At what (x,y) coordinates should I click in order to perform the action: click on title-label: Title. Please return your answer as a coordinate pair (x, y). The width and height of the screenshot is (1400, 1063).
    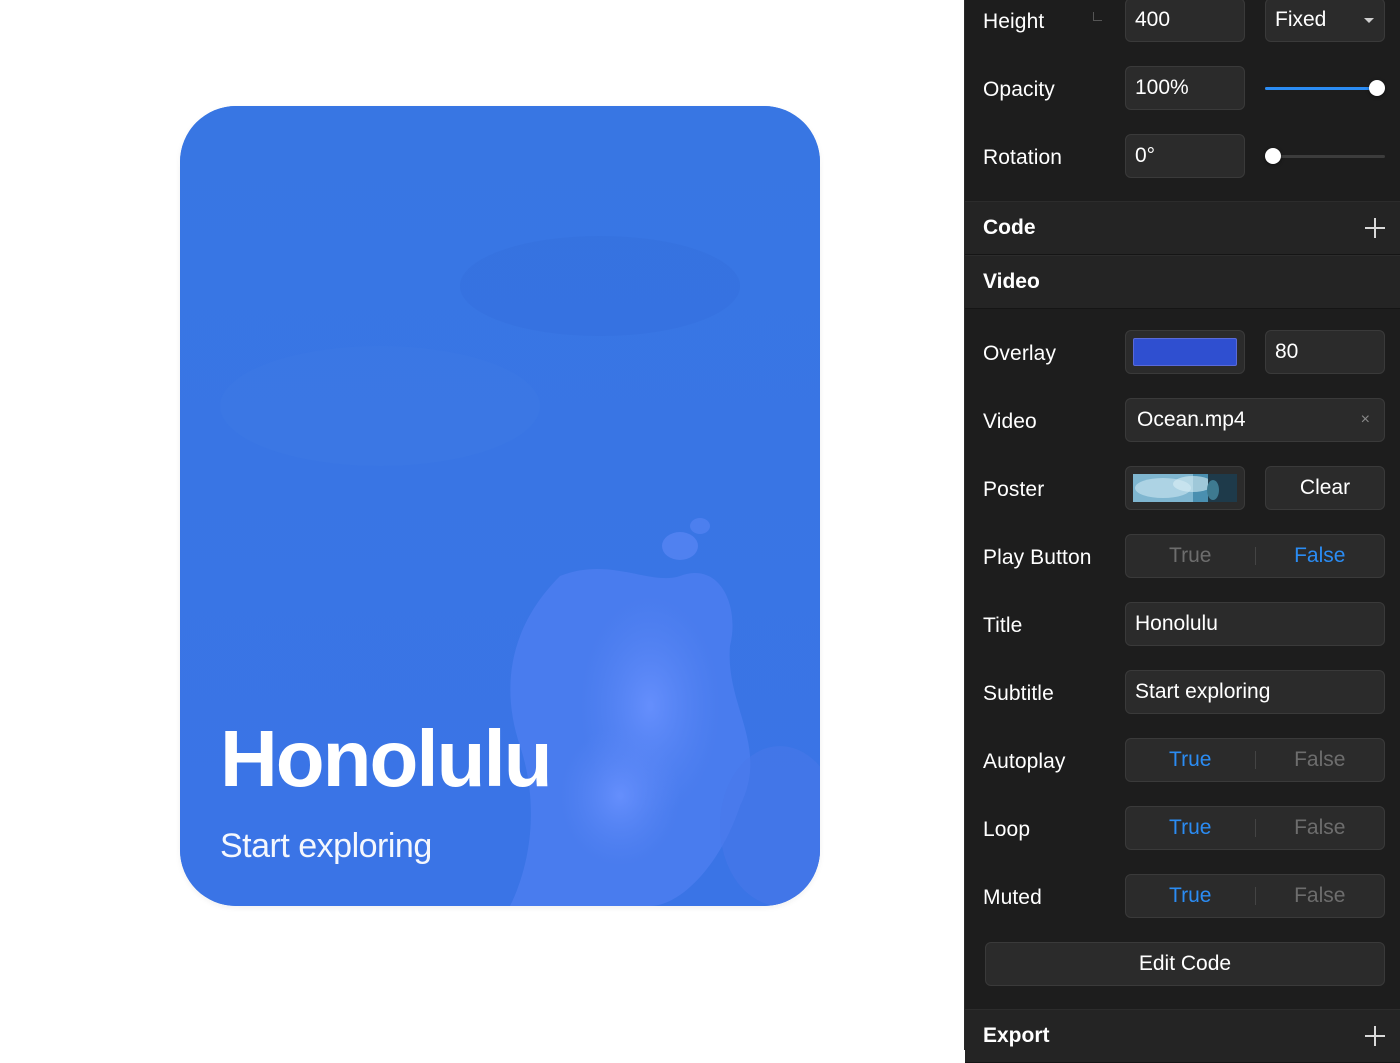
    Looking at the image, I should click on (1003, 625).